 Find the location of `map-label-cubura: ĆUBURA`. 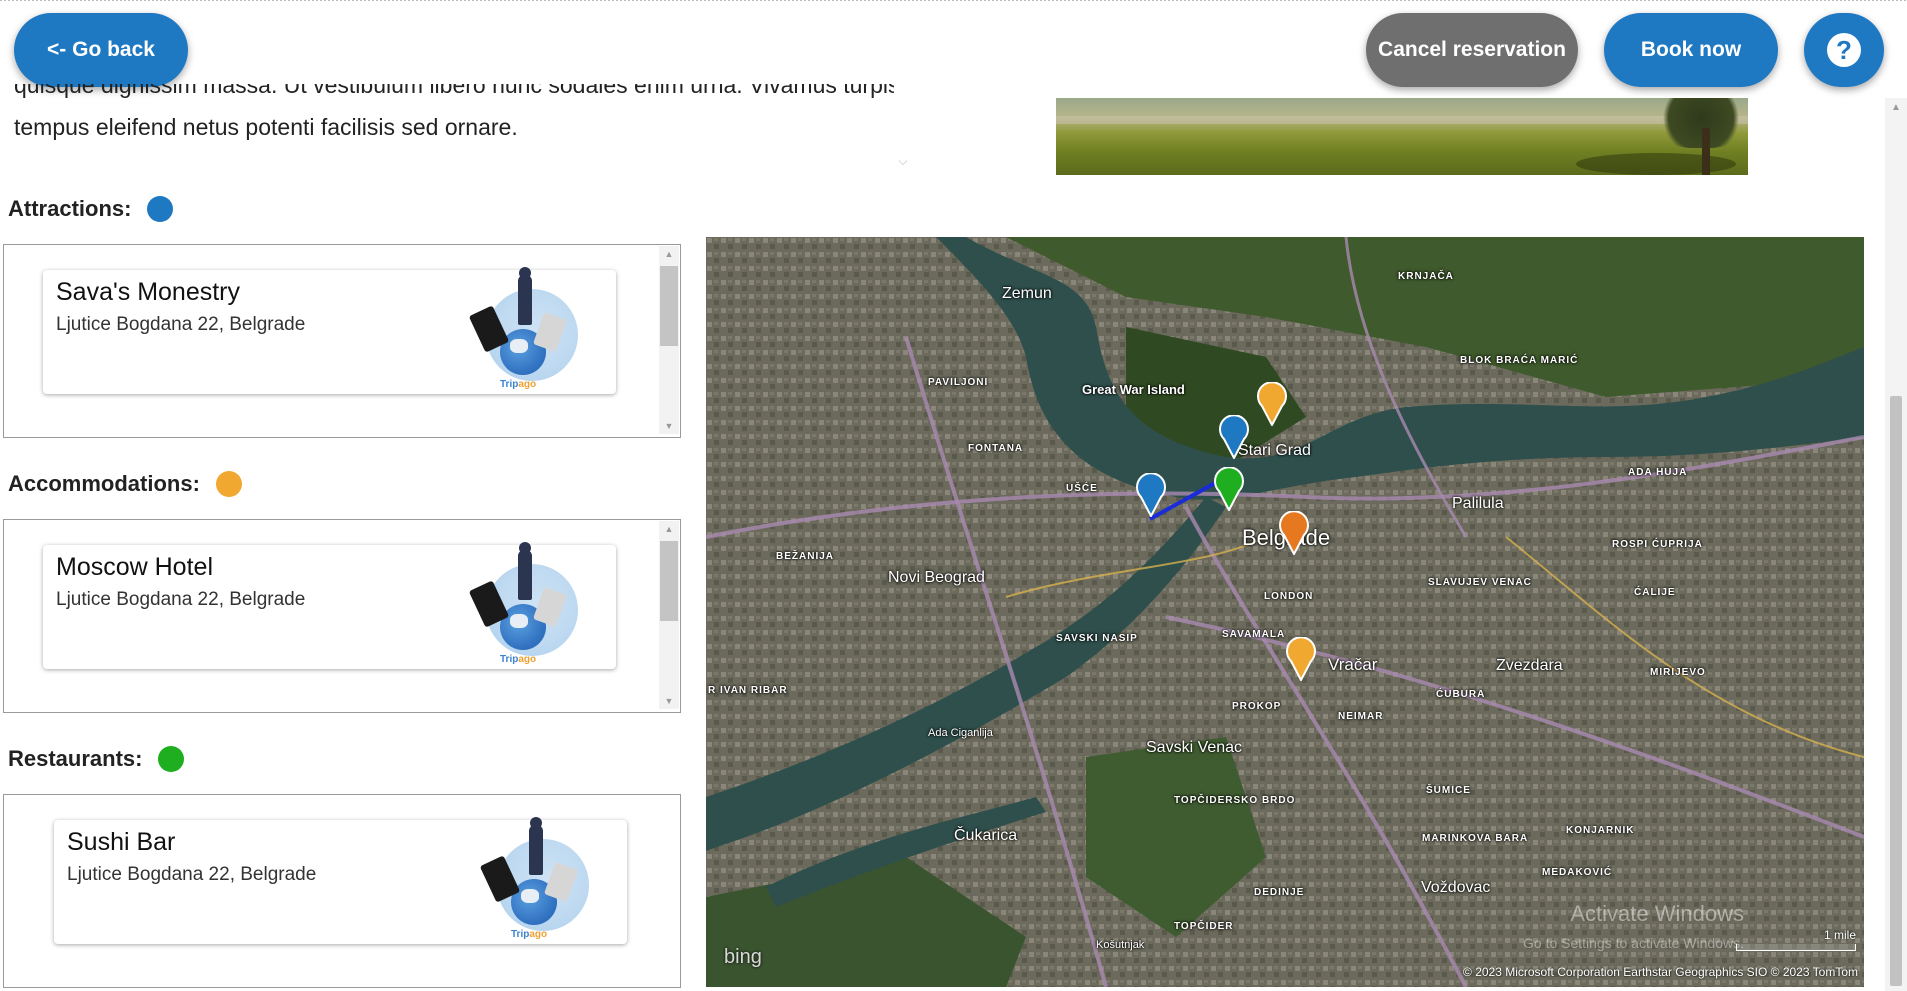

map-label-cubura: ĆUBURA is located at coordinates (1461, 694).